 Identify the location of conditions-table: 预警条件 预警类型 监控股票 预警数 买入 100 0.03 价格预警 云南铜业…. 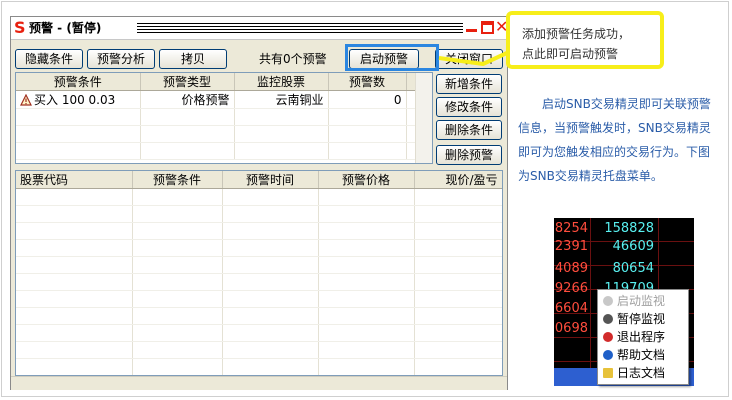
(224, 118).